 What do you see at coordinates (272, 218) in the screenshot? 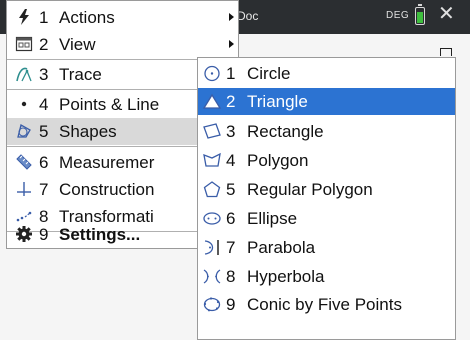
I see `submenu-item-label: Ellipse` at bounding box center [272, 218].